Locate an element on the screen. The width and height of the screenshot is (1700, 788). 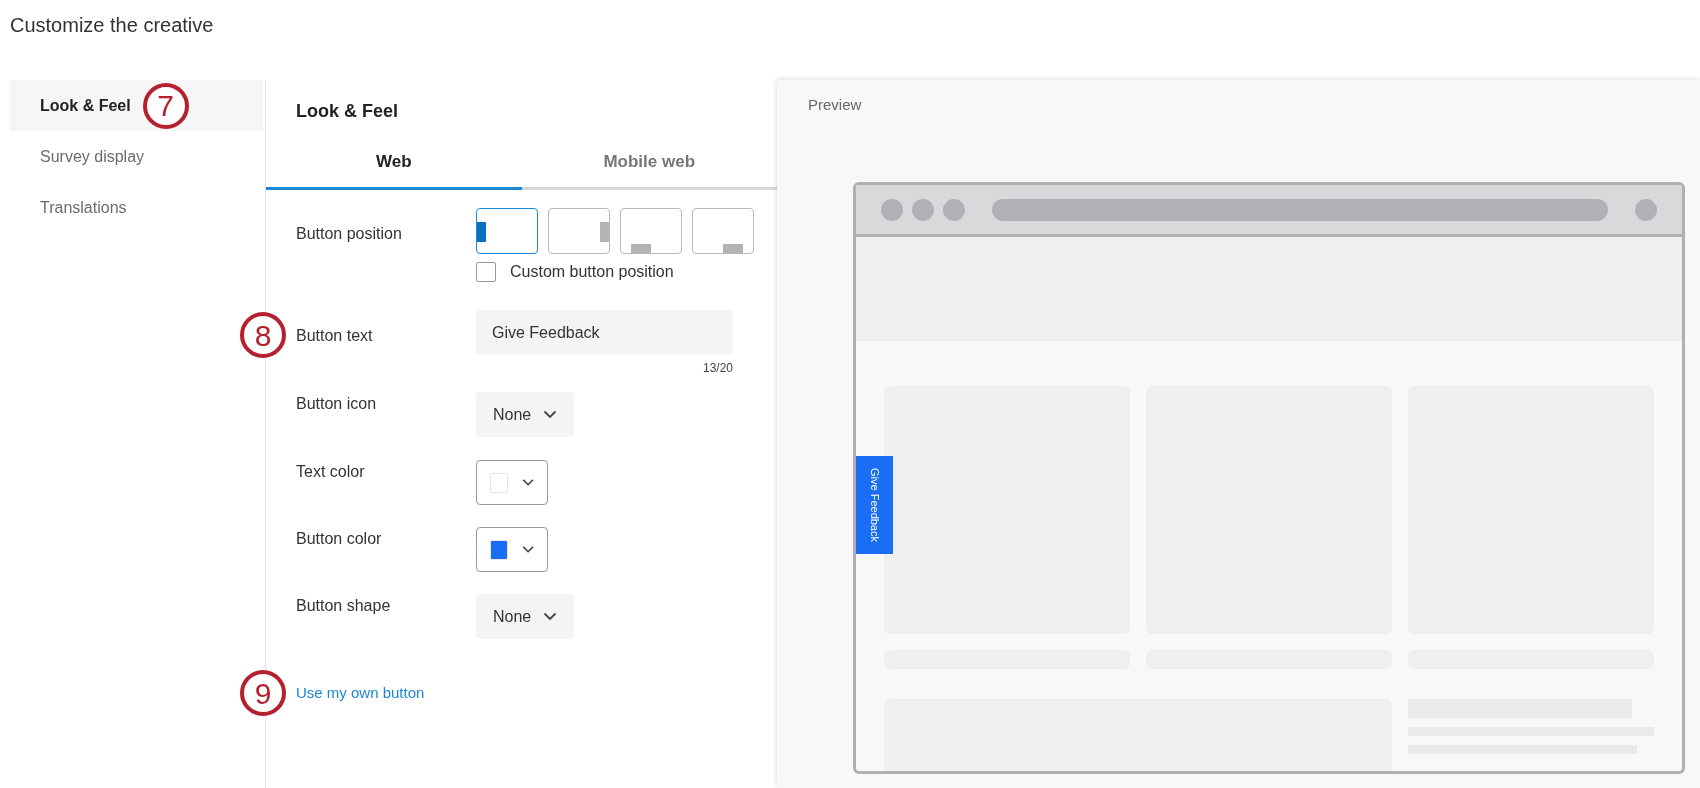
tab: Web is located at coordinates (394, 165).